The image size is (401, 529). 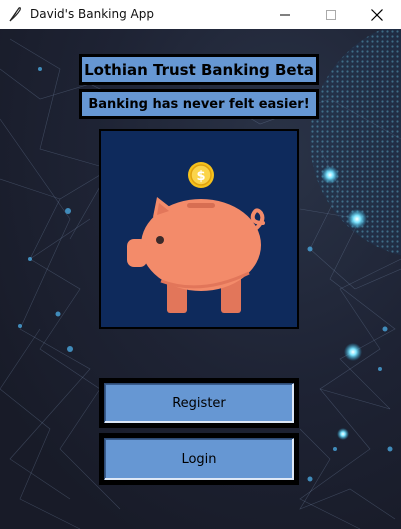 I want to click on minimize-button, so click(x=285, y=14).